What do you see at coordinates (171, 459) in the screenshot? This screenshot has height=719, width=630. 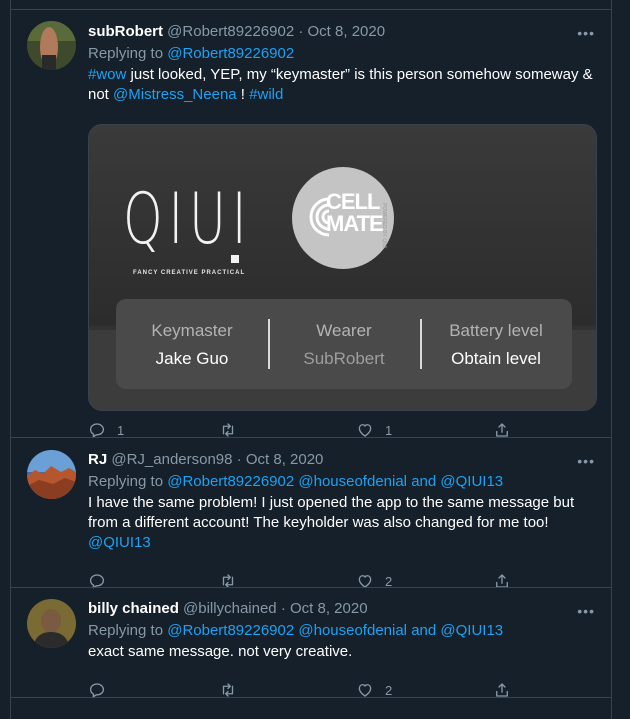 I see `handle: @RJ_anderson98` at bounding box center [171, 459].